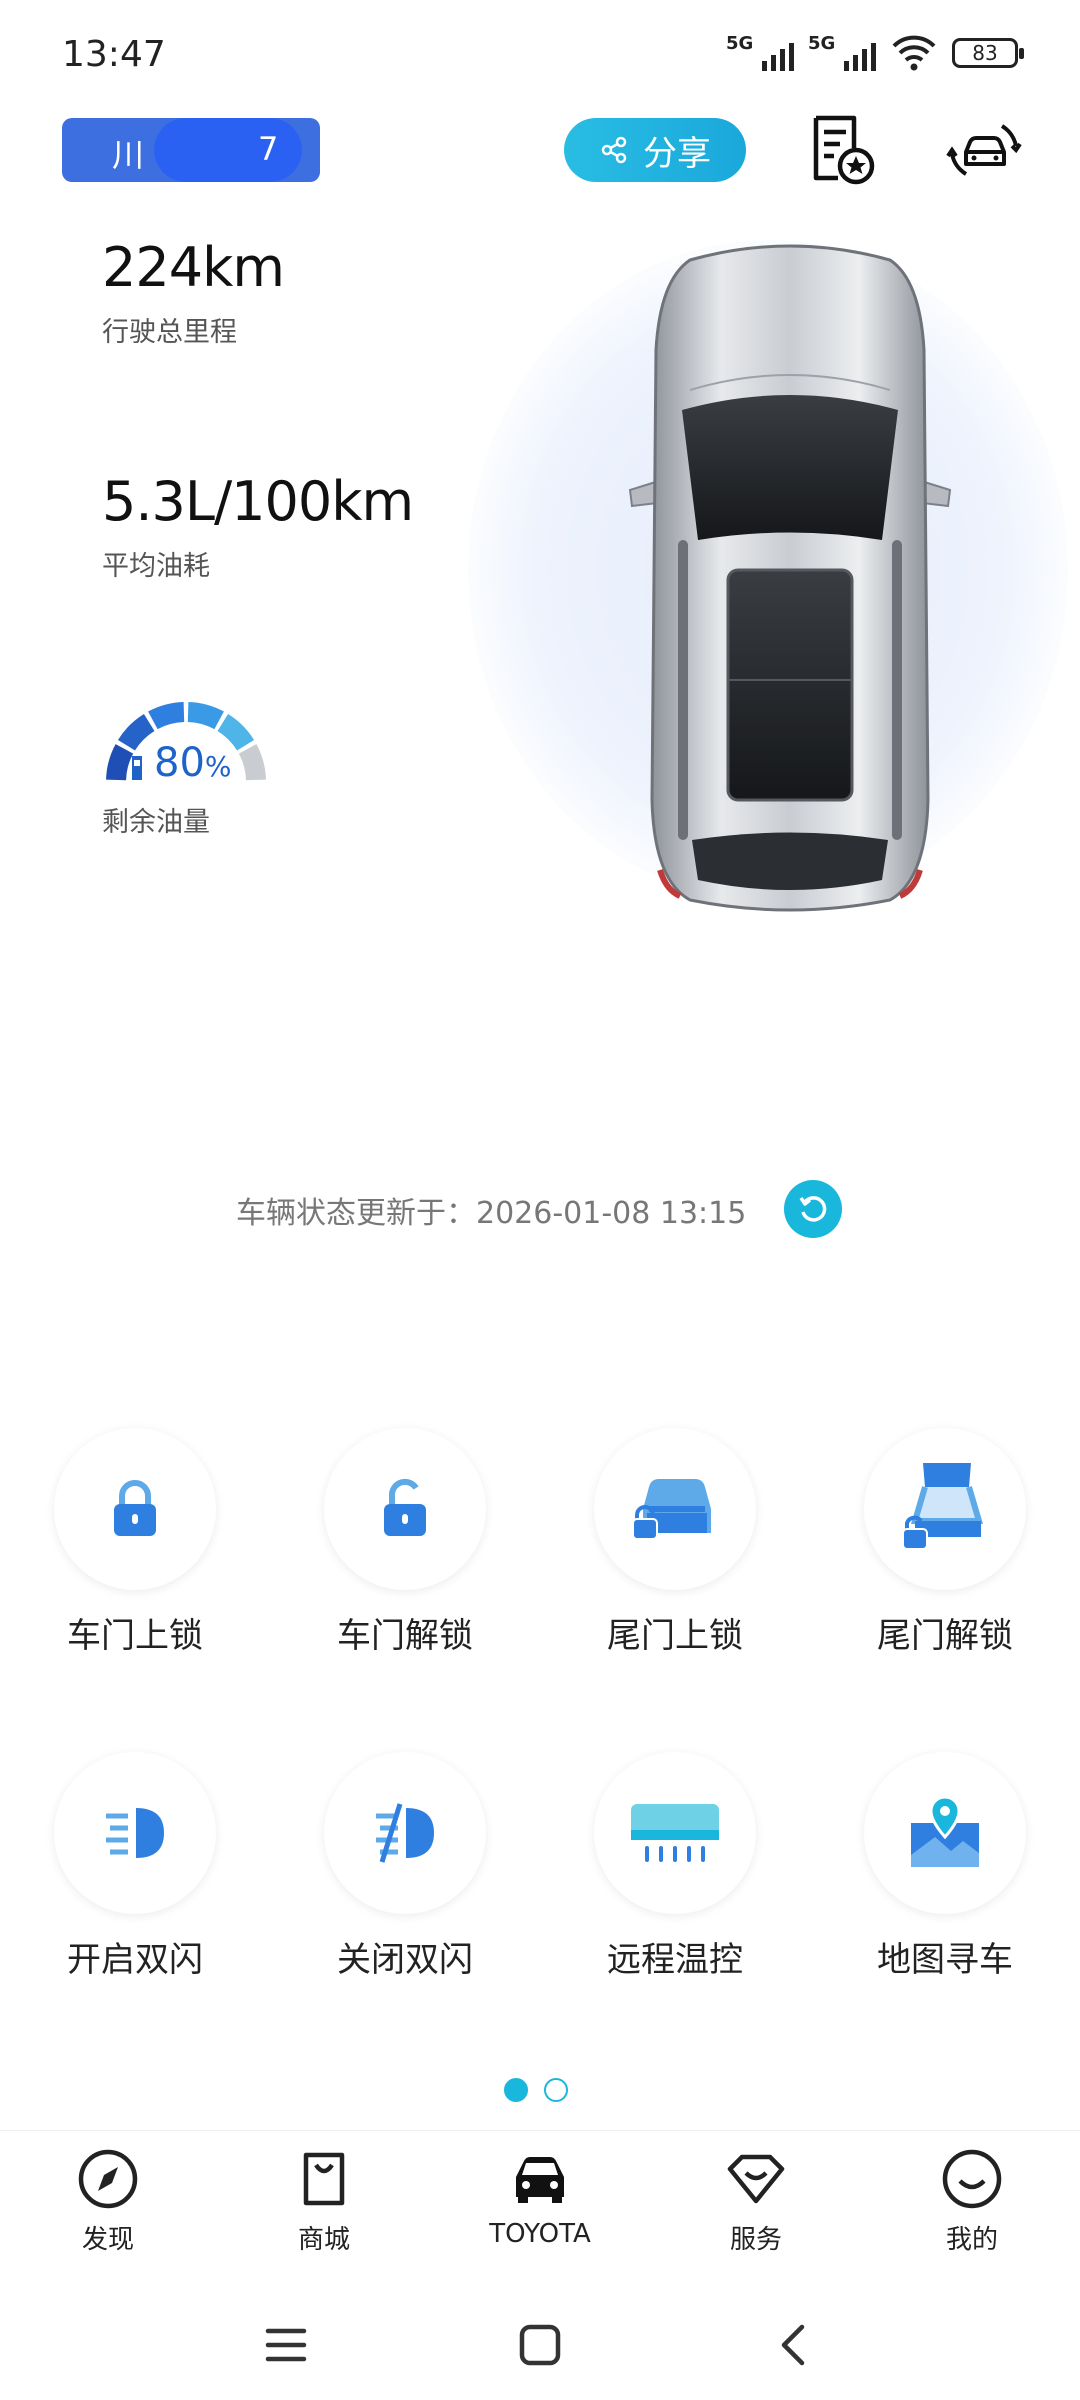 The width and height of the screenshot is (1080, 2400). What do you see at coordinates (218, 766) in the screenshot?
I see `fuel-level-unit: %` at bounding box center [218, 766].